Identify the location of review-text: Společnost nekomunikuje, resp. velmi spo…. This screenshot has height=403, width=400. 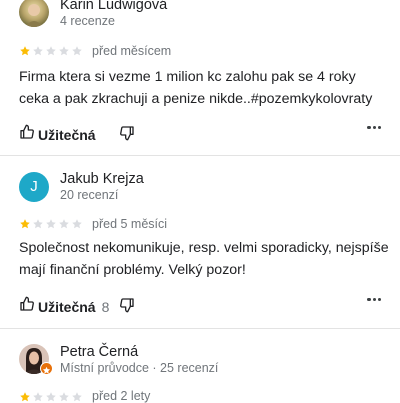
(204, 259).